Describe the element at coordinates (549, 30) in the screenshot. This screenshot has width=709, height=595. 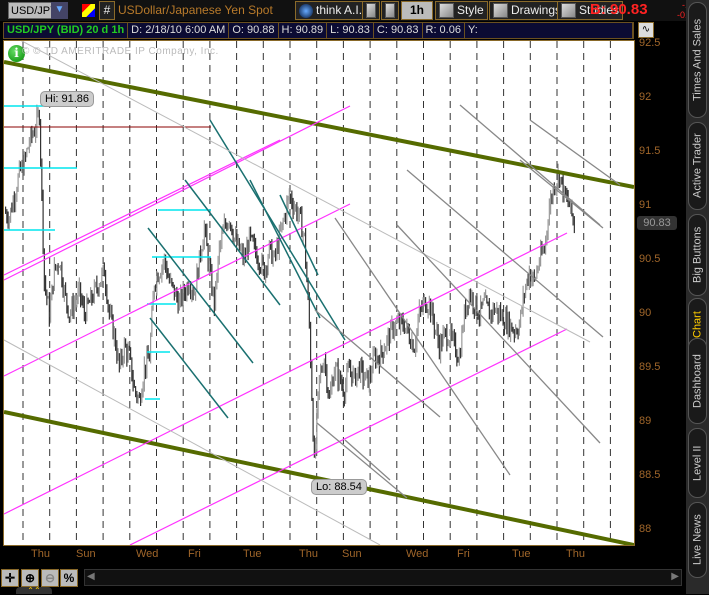
I see `bar-y: Y:` at that location.